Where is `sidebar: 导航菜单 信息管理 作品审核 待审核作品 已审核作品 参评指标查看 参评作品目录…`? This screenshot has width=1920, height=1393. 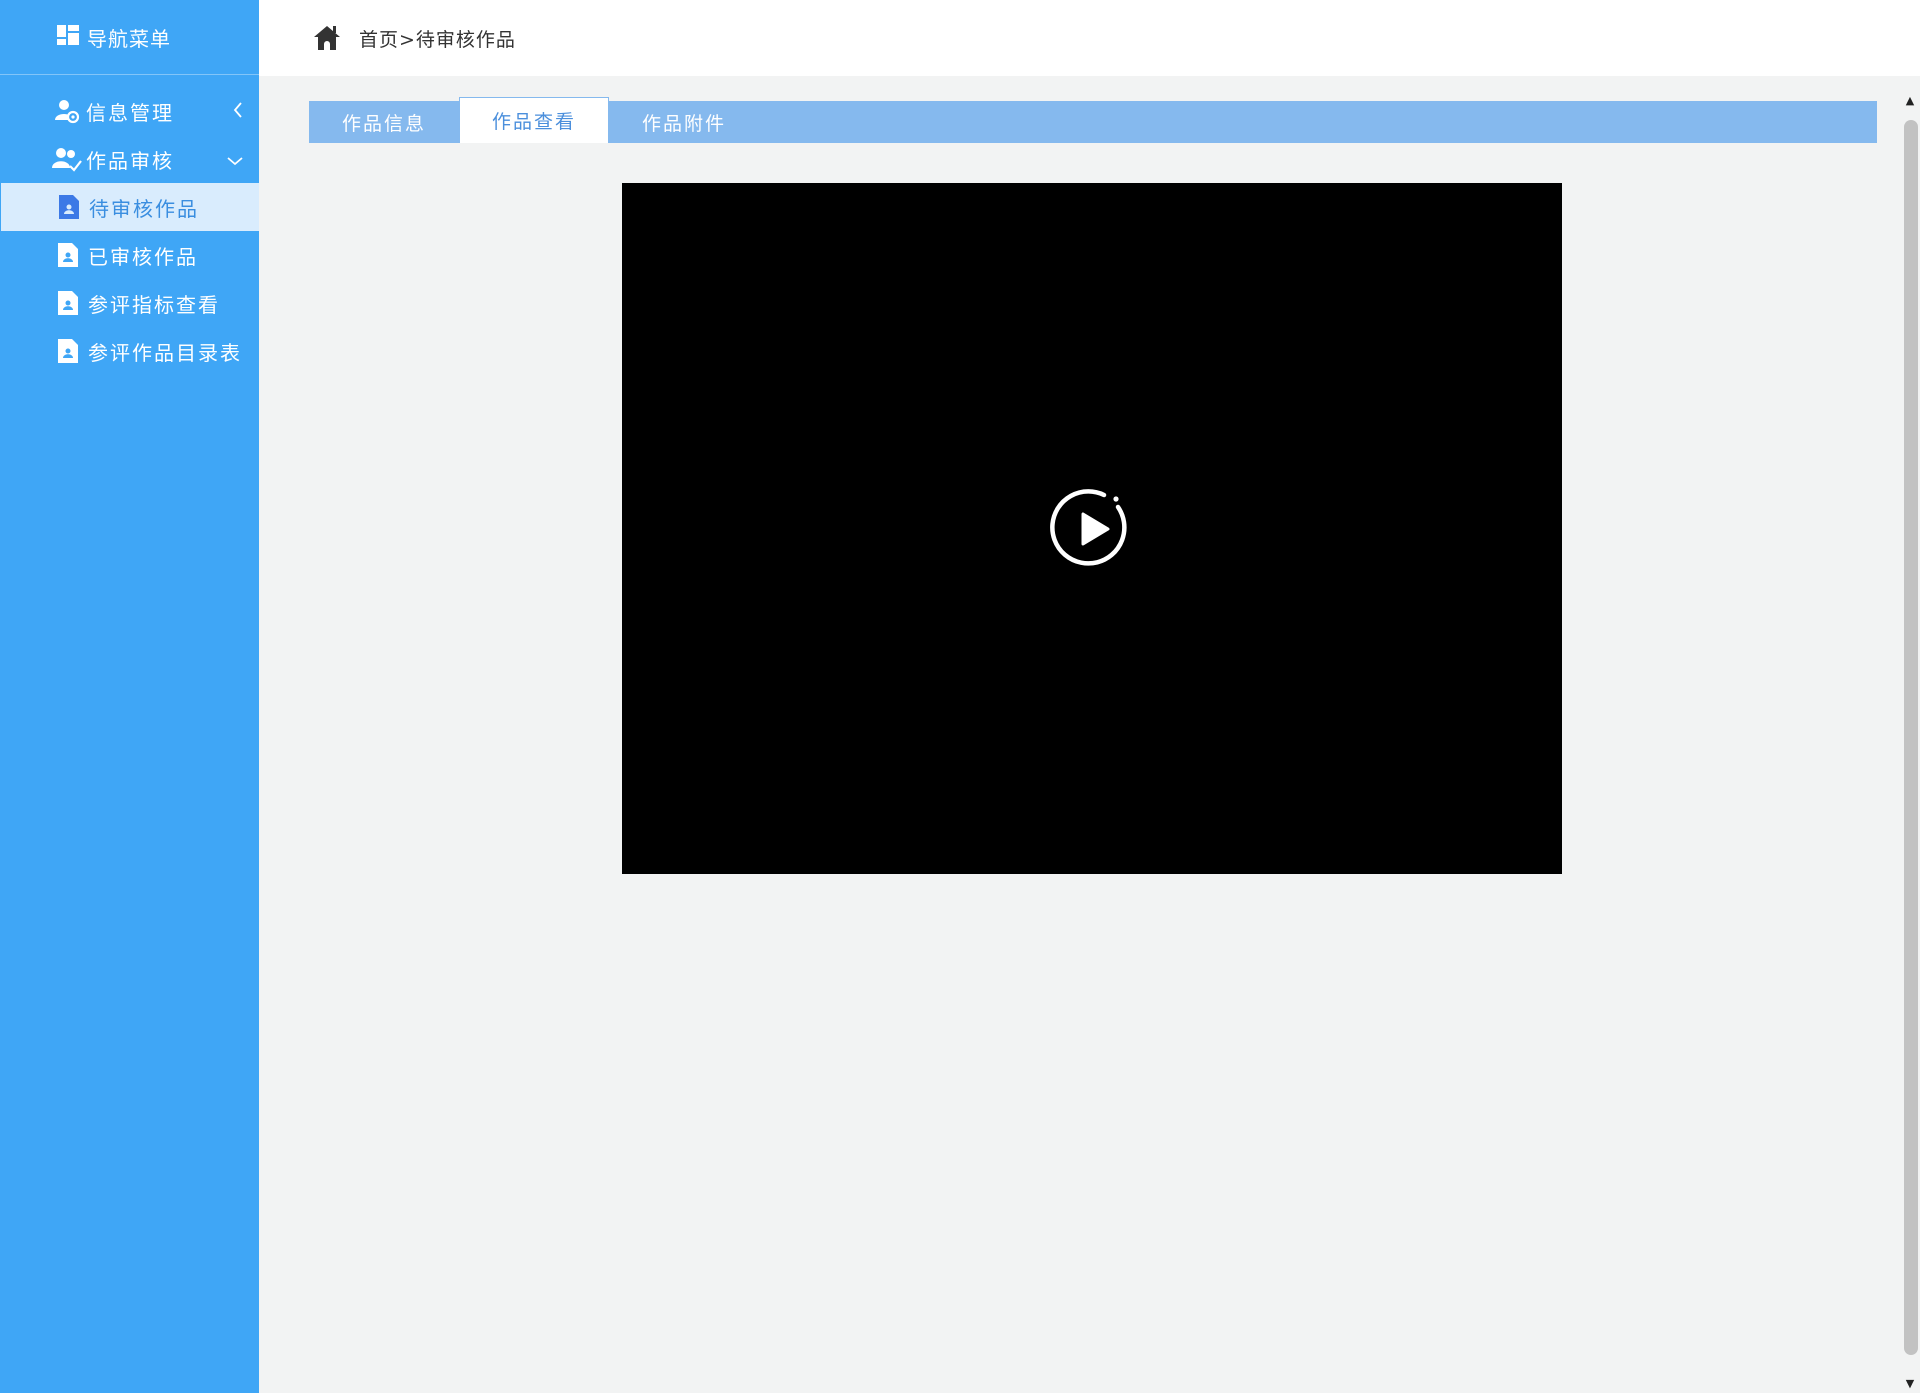 sidebar: 导航菜单 信息管理 作品审核 待审核作品 已审核作品 参评指标查看 参评作品目录… is located at coordinates (131, 696).